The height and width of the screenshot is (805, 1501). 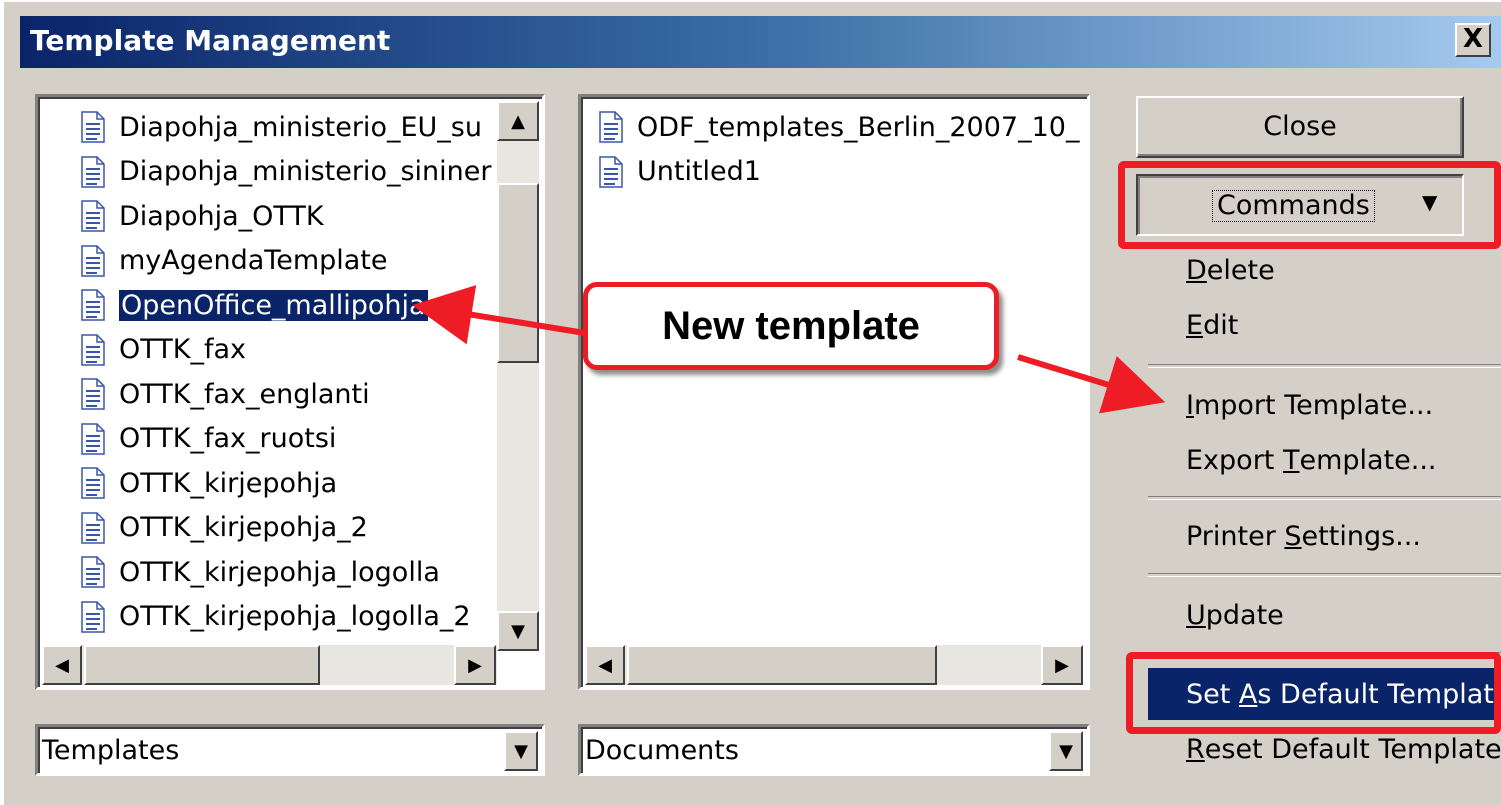 I want to click on list-item-label: ODF_templates_Berlin_2007_10_, so click(x=858, y=127).